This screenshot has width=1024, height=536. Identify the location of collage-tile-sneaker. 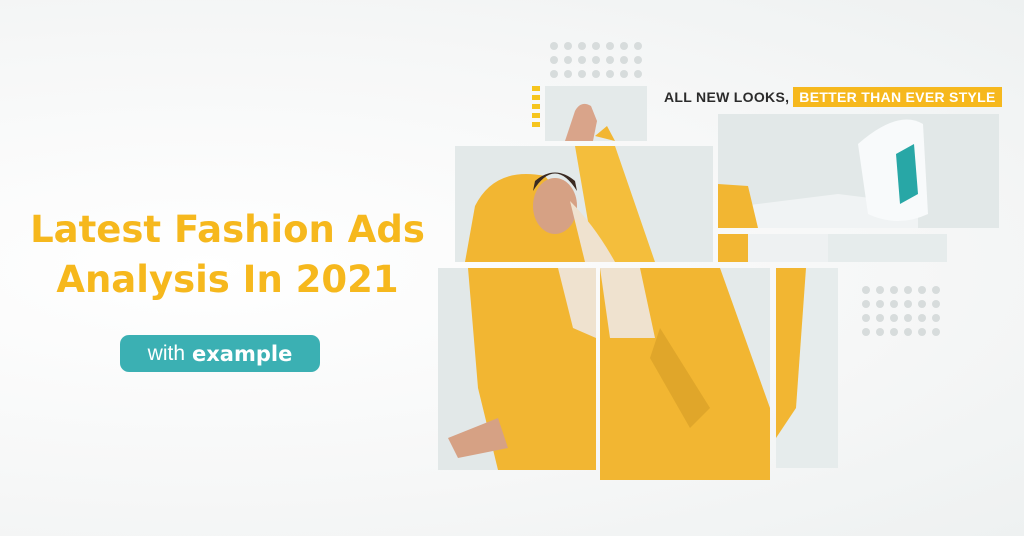
(858, 171).